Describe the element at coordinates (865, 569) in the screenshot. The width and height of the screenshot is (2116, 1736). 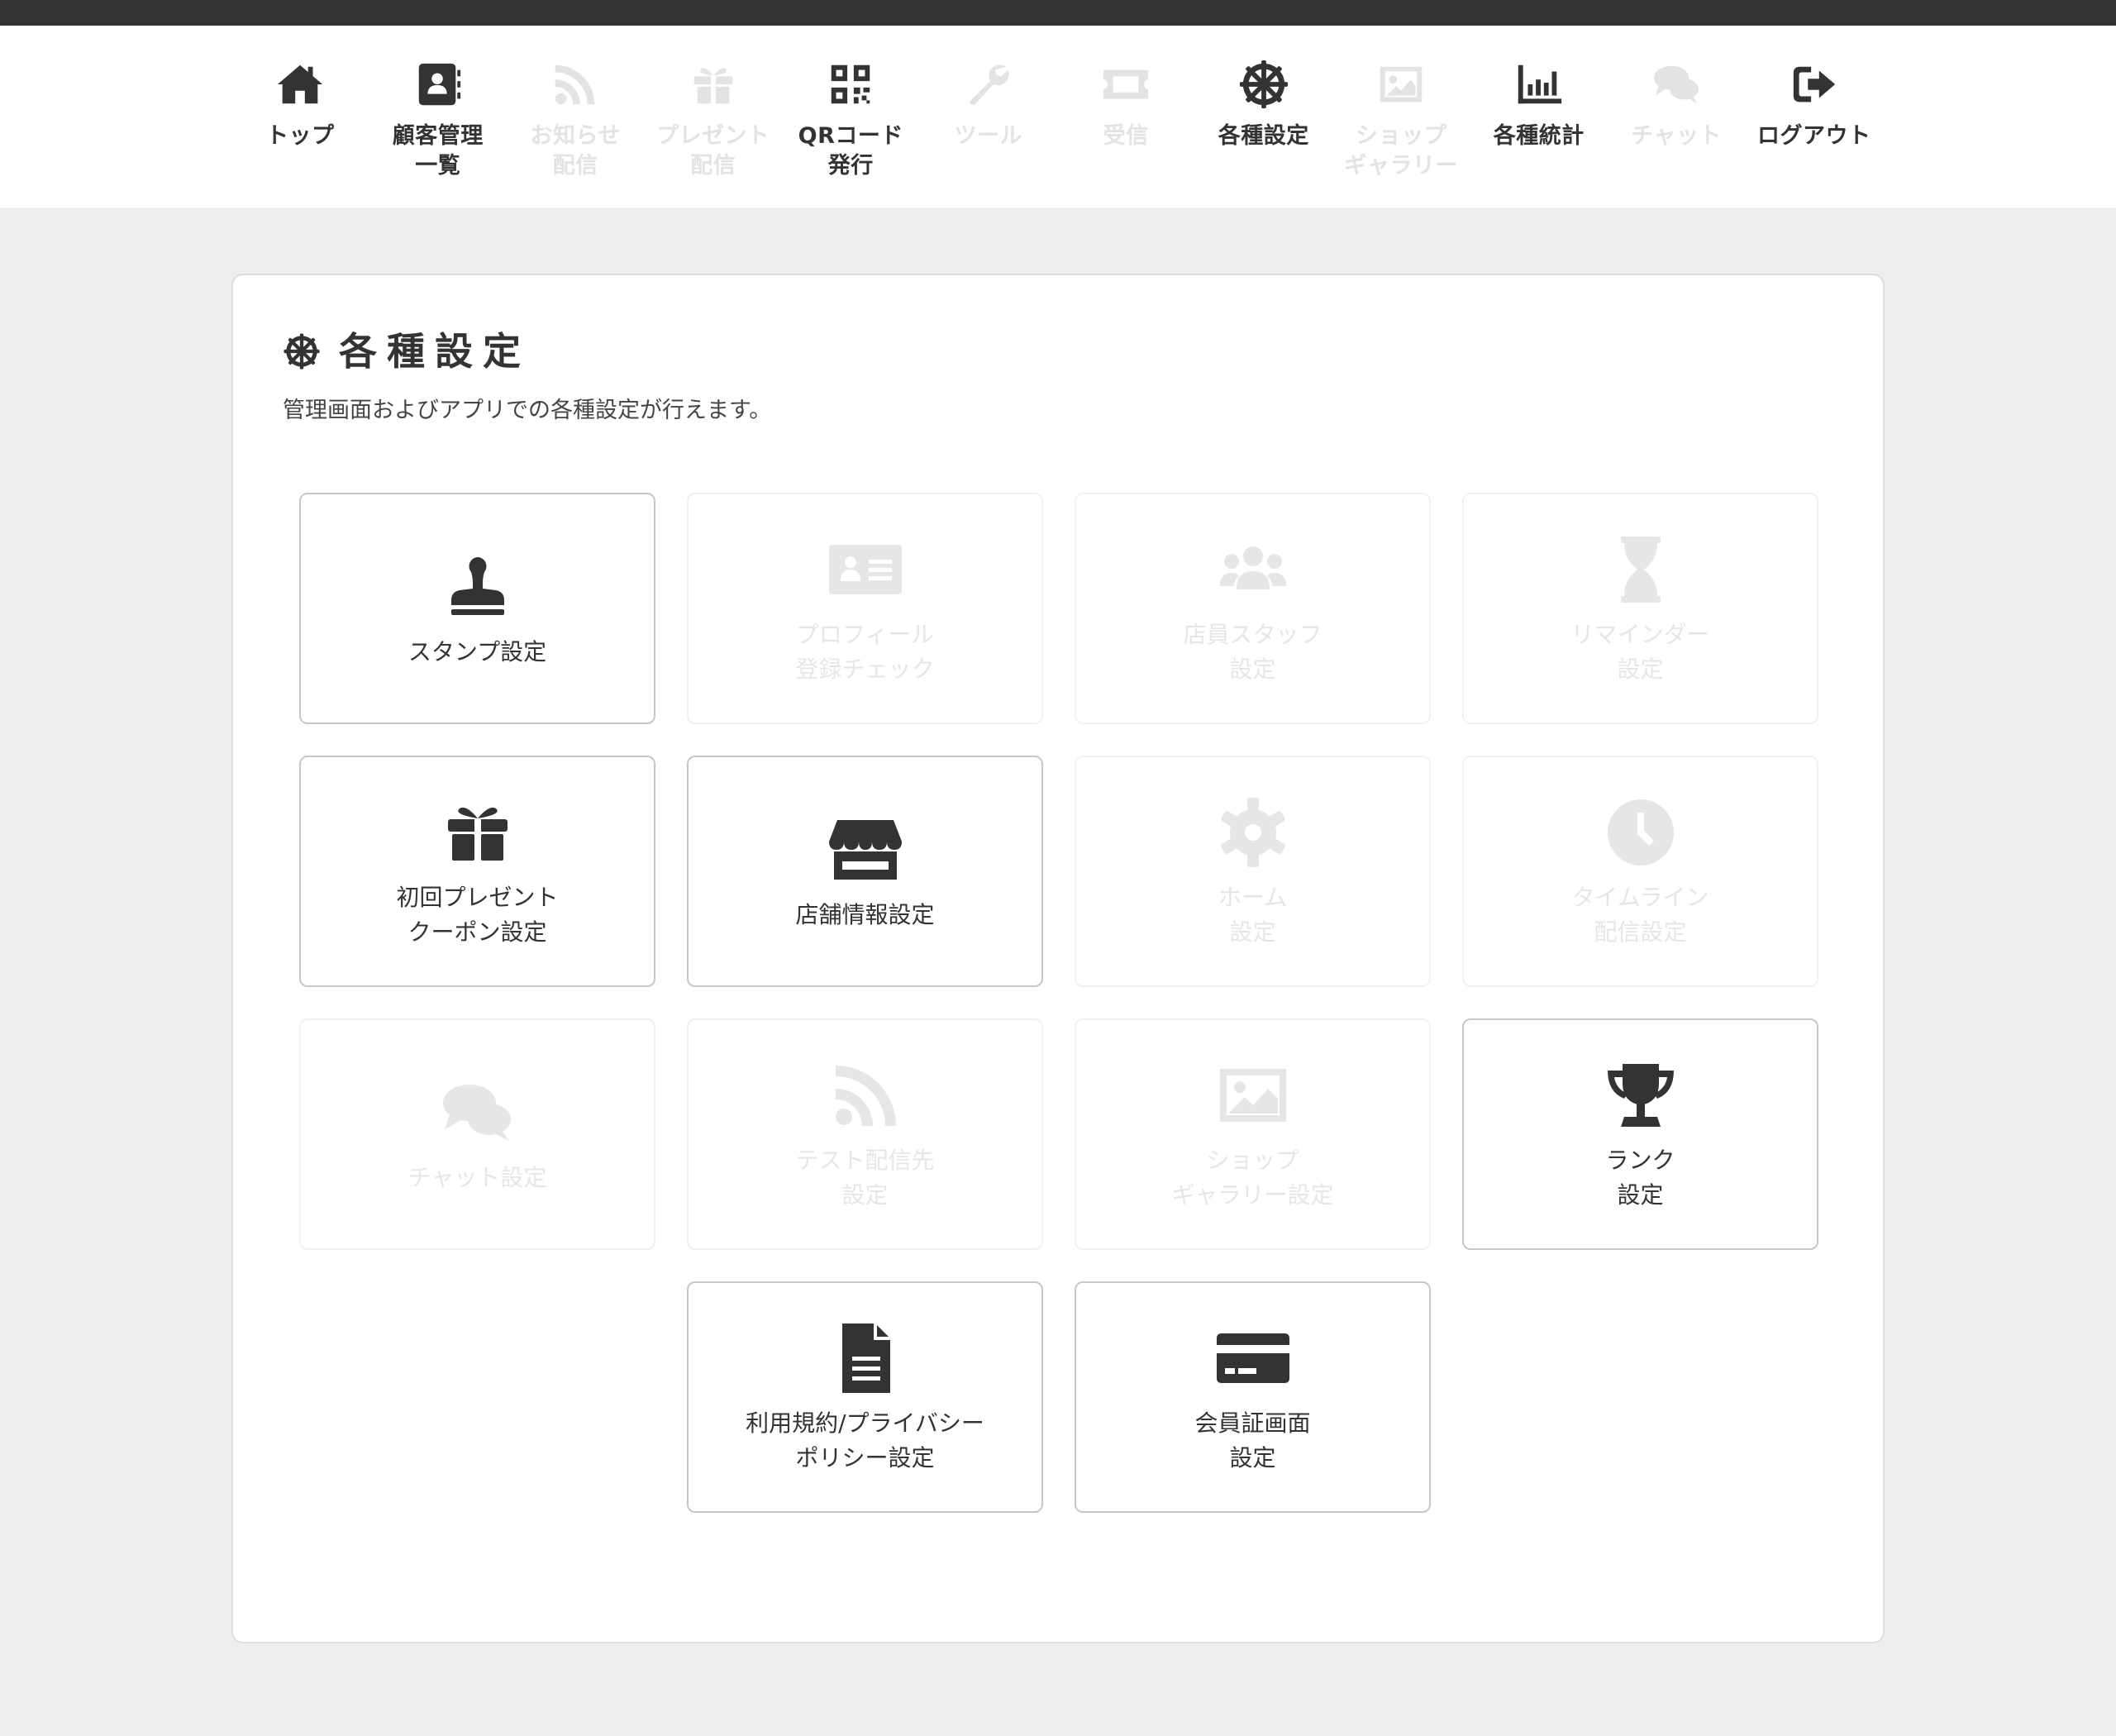
I see `id-card-icon` at that location.